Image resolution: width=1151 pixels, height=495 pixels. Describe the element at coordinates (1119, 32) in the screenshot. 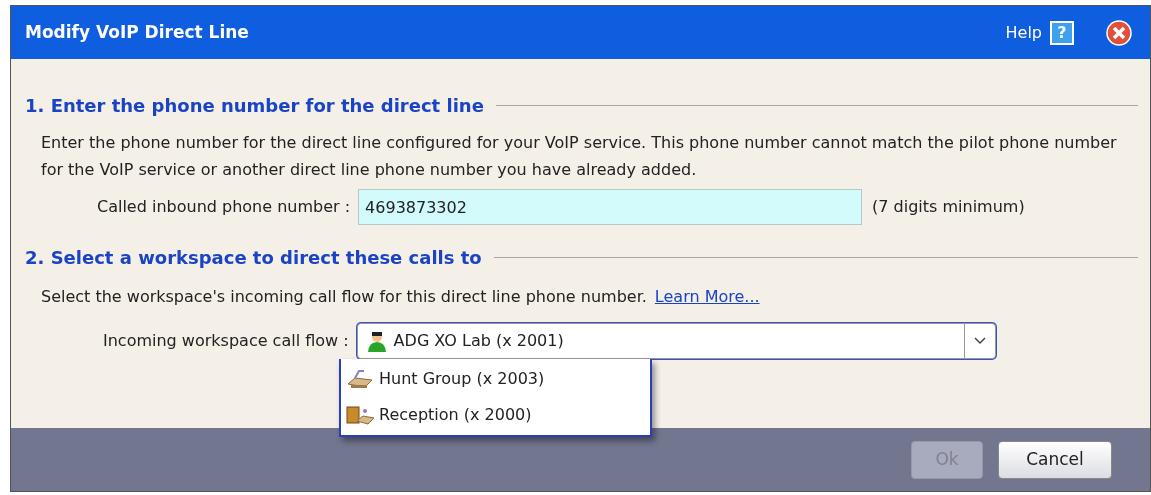

I see `close-icon` at that location.